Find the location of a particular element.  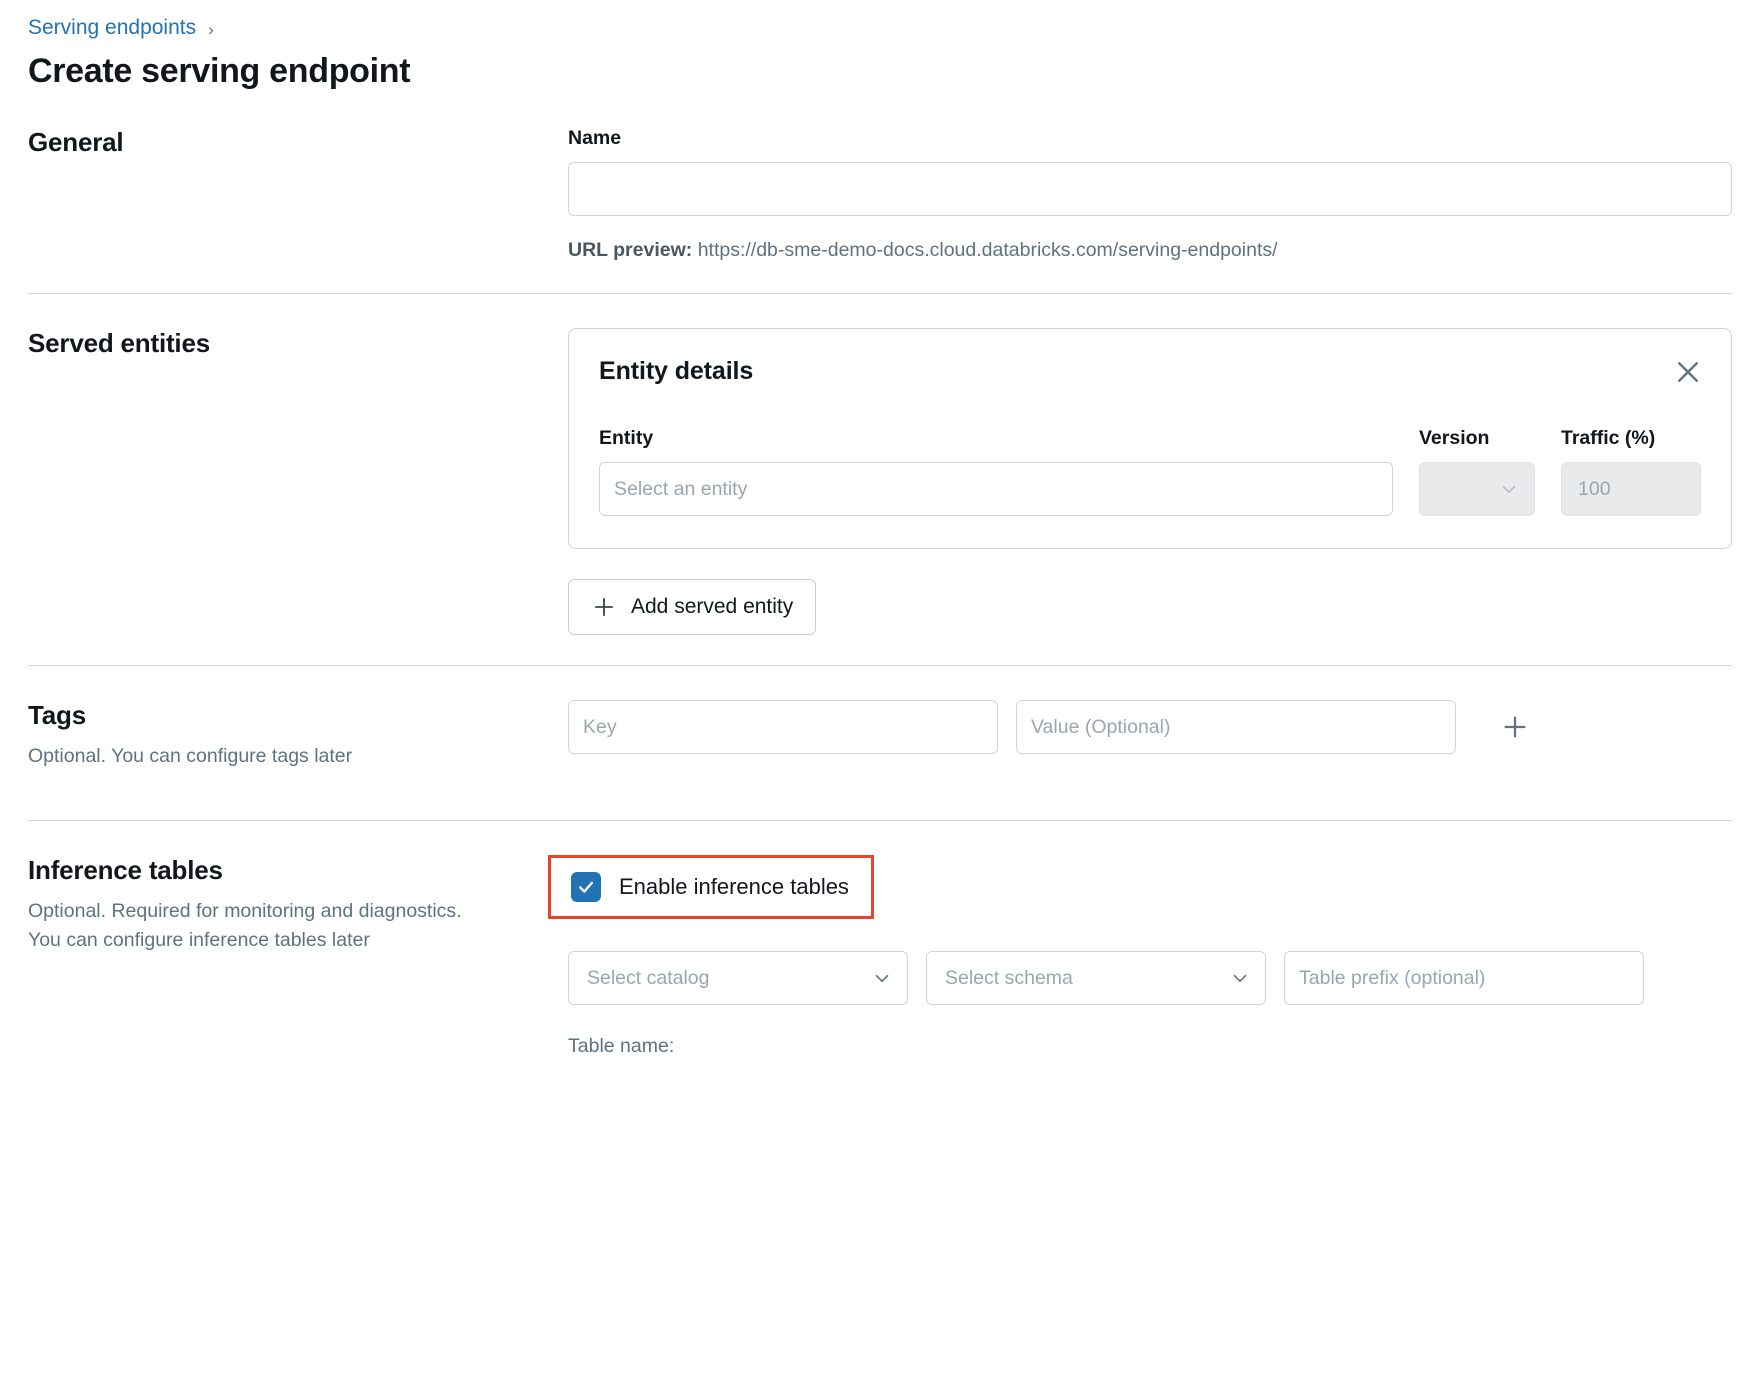

check-icon is located at coordinates (586, 888).